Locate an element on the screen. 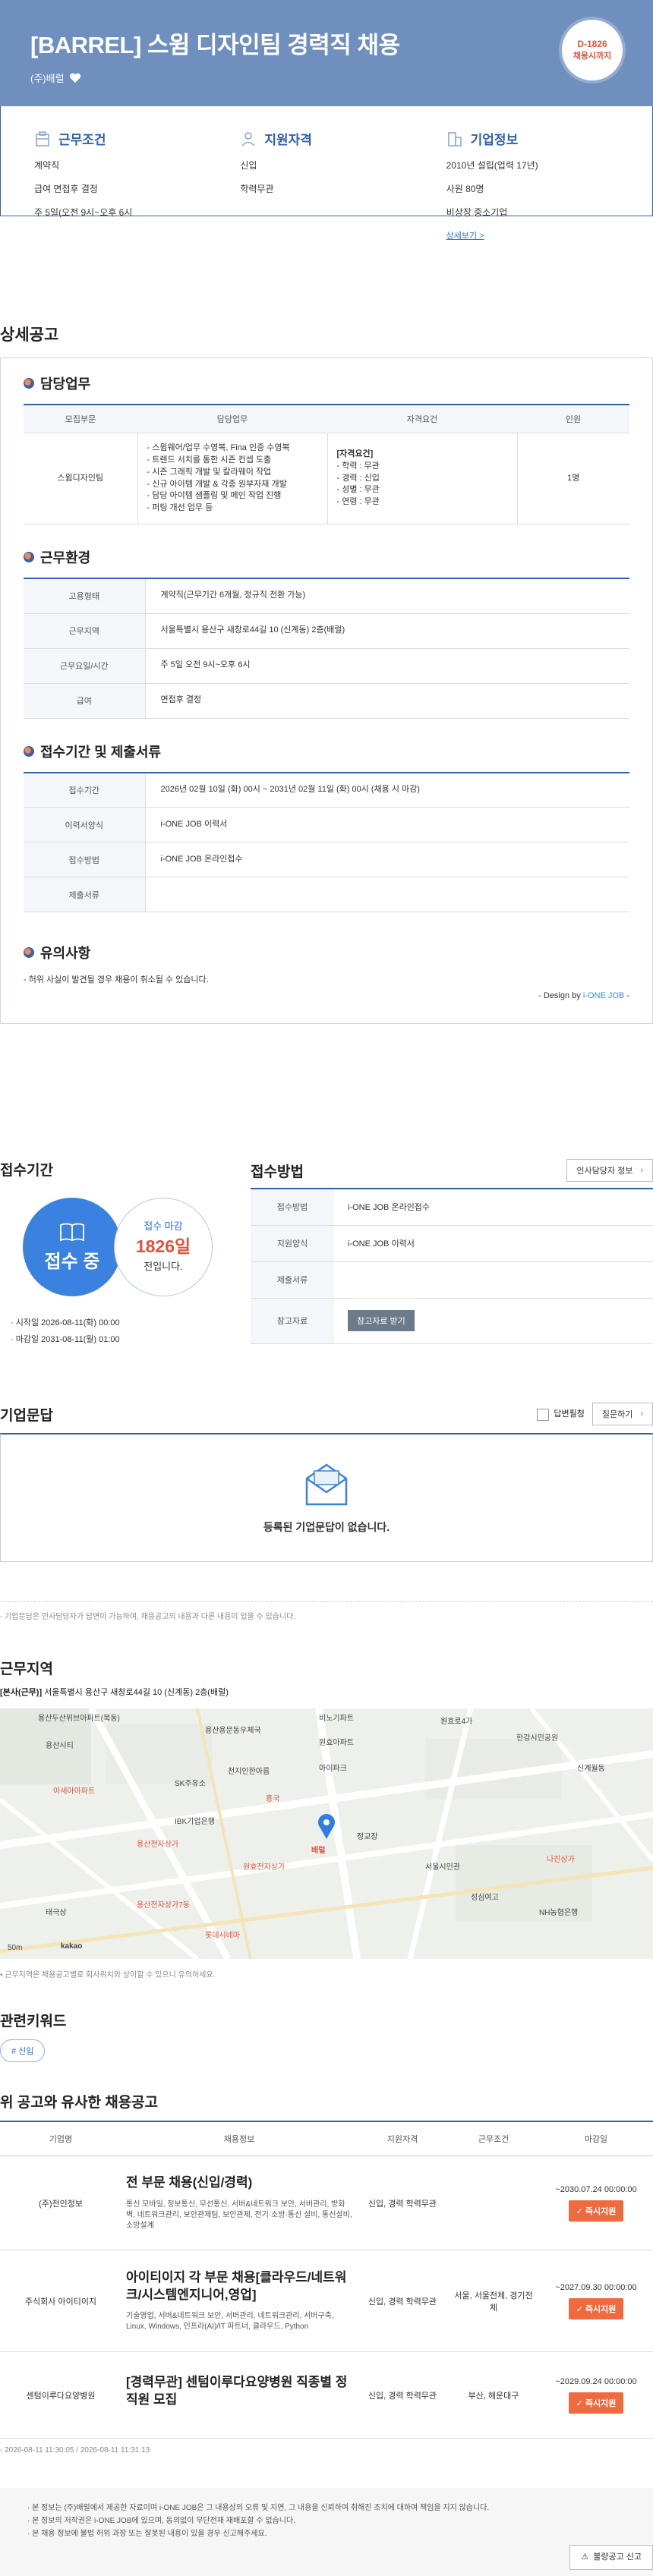  similar-cond: 부산, 해운대구 is located at coordinates (493, 2395).